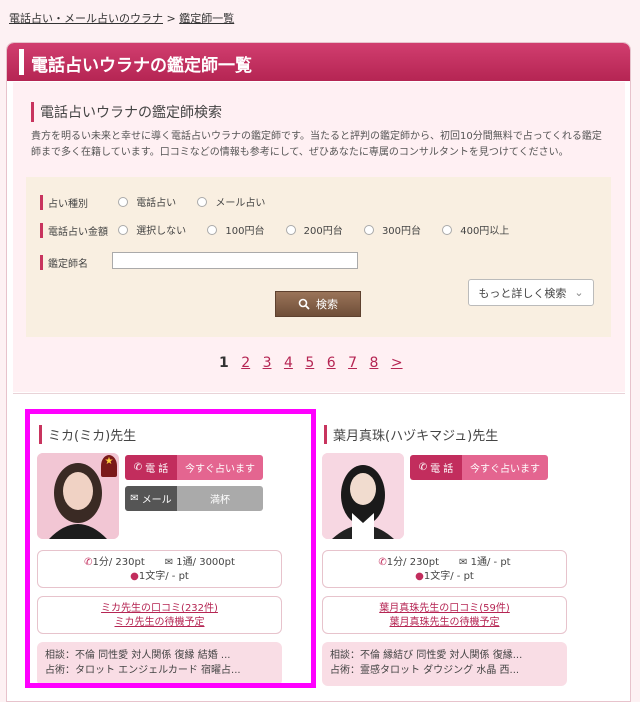 This screenshot has height=702, width=640. What do you see at coordinates (109, 466) in the screenshot?
I see `rank-badge-icon: ★` at bounding box center [109, 466].